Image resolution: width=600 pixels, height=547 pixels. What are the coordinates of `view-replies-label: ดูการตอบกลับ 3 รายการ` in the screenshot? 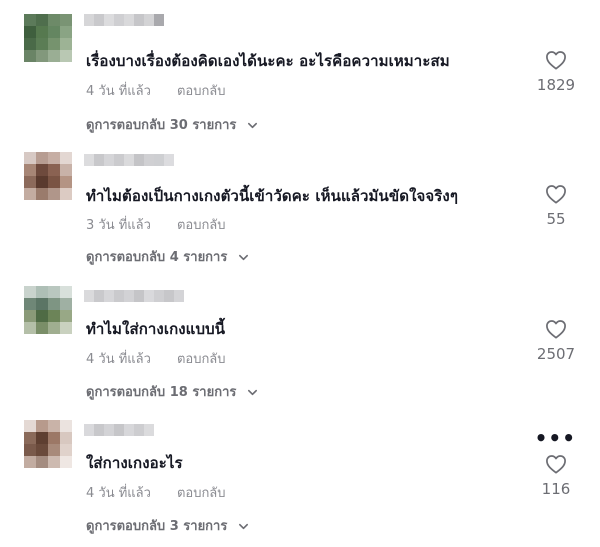 It's located at (157, 526).